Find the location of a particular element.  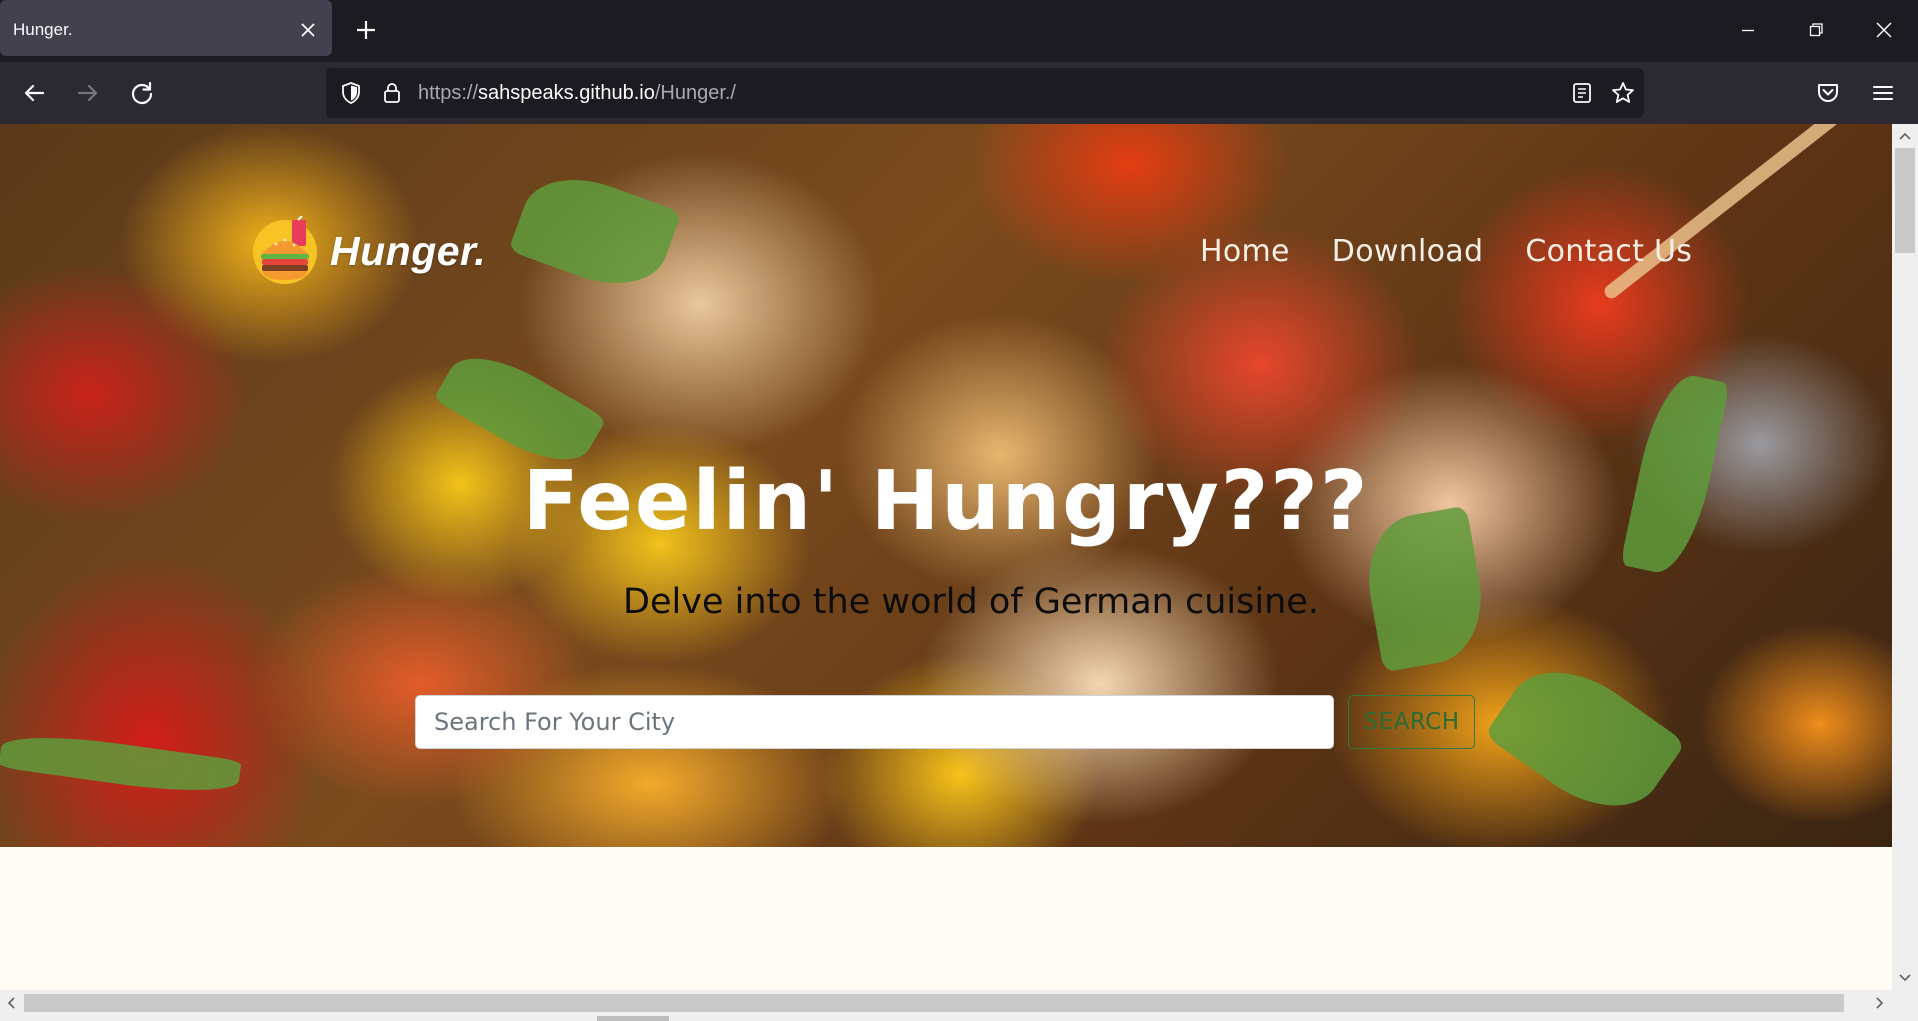

url-host: sahspeaks.github.io is located at coordinates (566, 93).